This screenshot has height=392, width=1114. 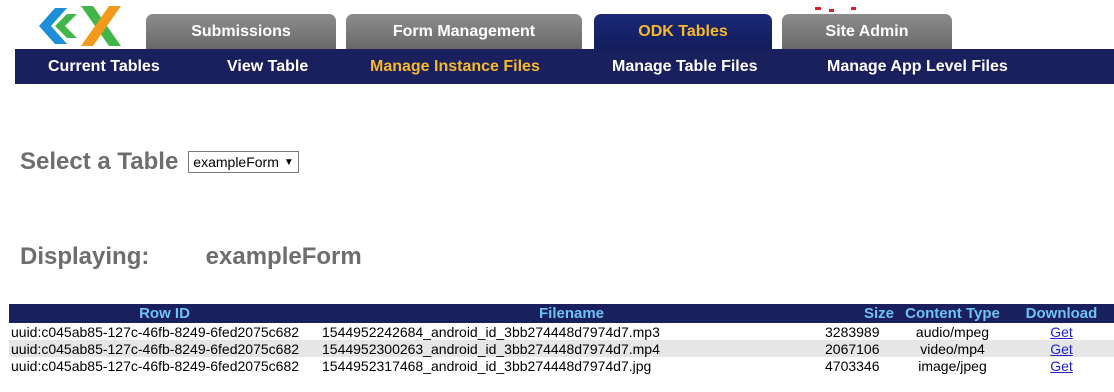 What do you see at coordinates (917, 66) in the screenshot?
I see `subnav-manage-app-level-files: Manage App Level Files` at bounding box center [917, 66].